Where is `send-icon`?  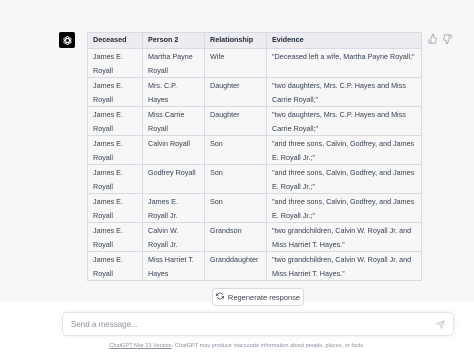 send-icon is located at coordinates (440, 324).